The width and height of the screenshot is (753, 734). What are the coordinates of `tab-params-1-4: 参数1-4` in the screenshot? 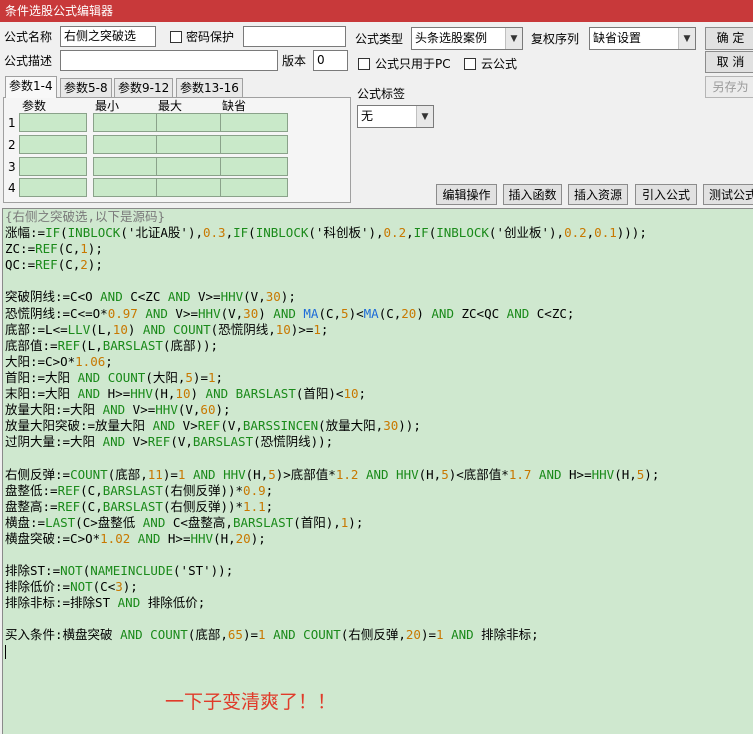 It's located at (31, 87).